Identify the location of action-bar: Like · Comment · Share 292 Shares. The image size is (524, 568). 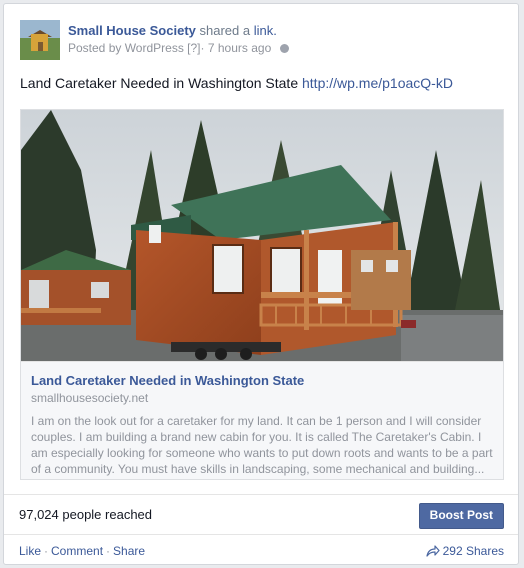
(261, 549).